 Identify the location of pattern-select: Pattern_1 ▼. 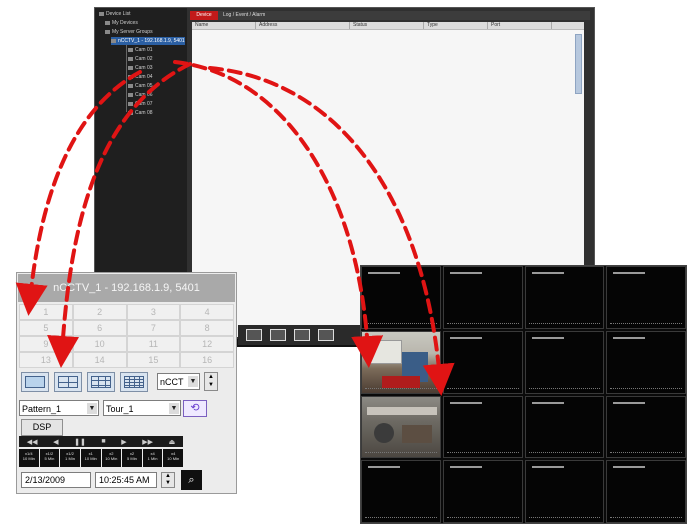
(59, 408).